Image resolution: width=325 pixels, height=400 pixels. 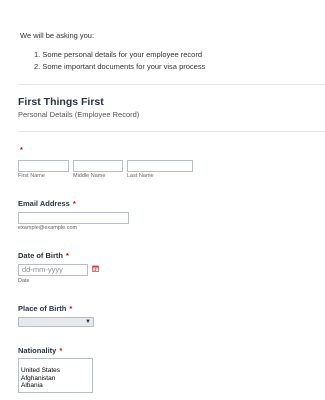 I want to click on nationality-label-text: Nationality, so click(x=37, y=350).